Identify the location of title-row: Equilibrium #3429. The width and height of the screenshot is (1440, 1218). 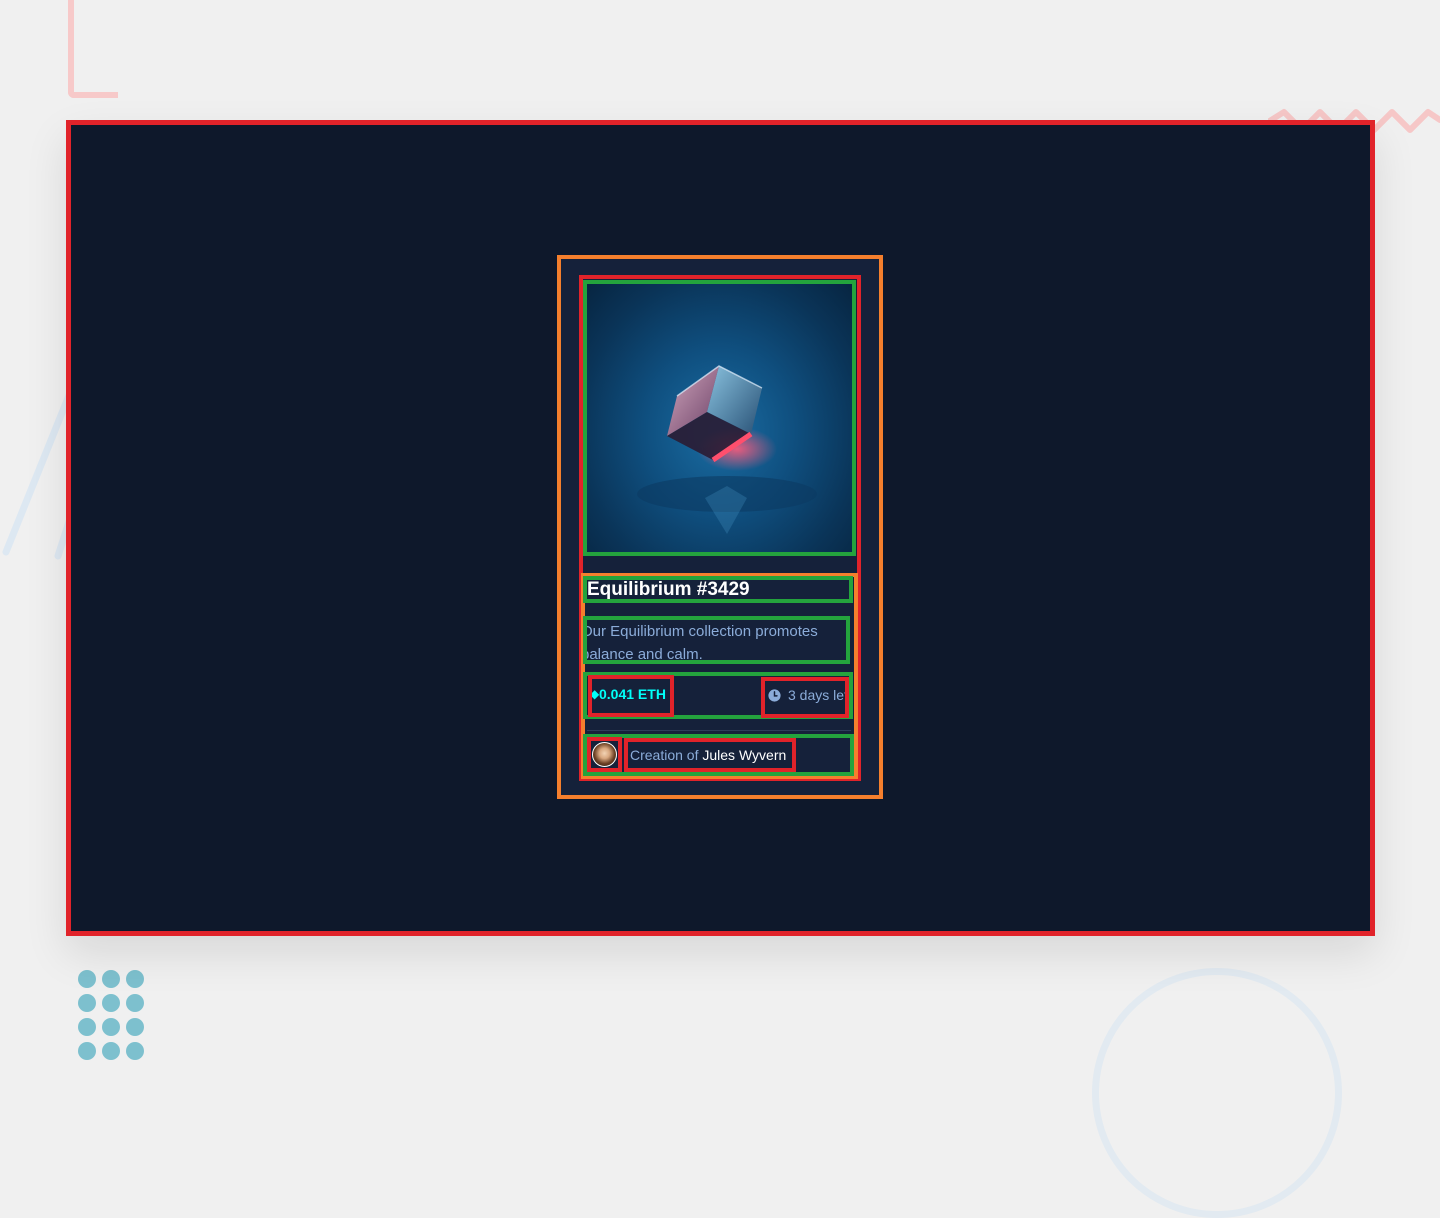
(718, 589).